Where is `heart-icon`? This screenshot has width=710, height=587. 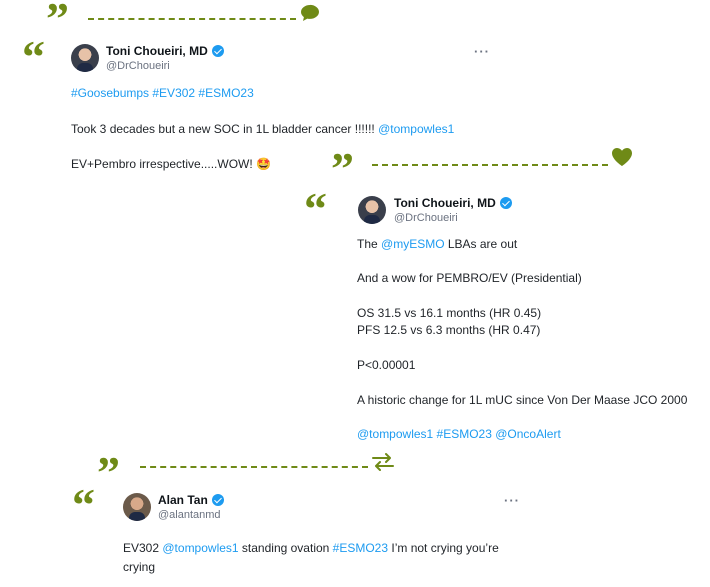
heart-icon is located at coordinates (622, 157).